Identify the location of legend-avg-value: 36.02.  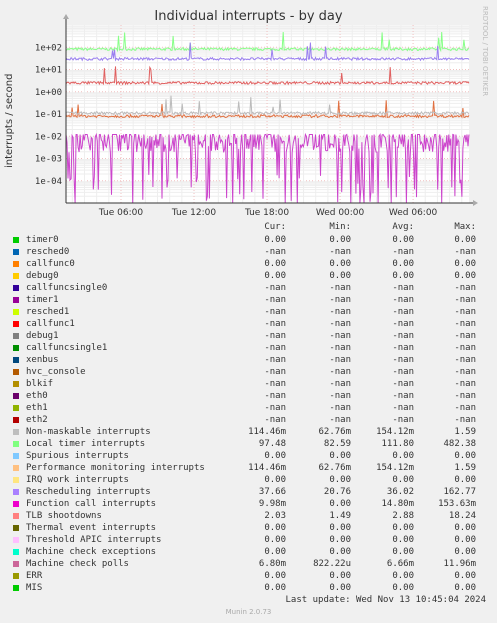
(400, 492).